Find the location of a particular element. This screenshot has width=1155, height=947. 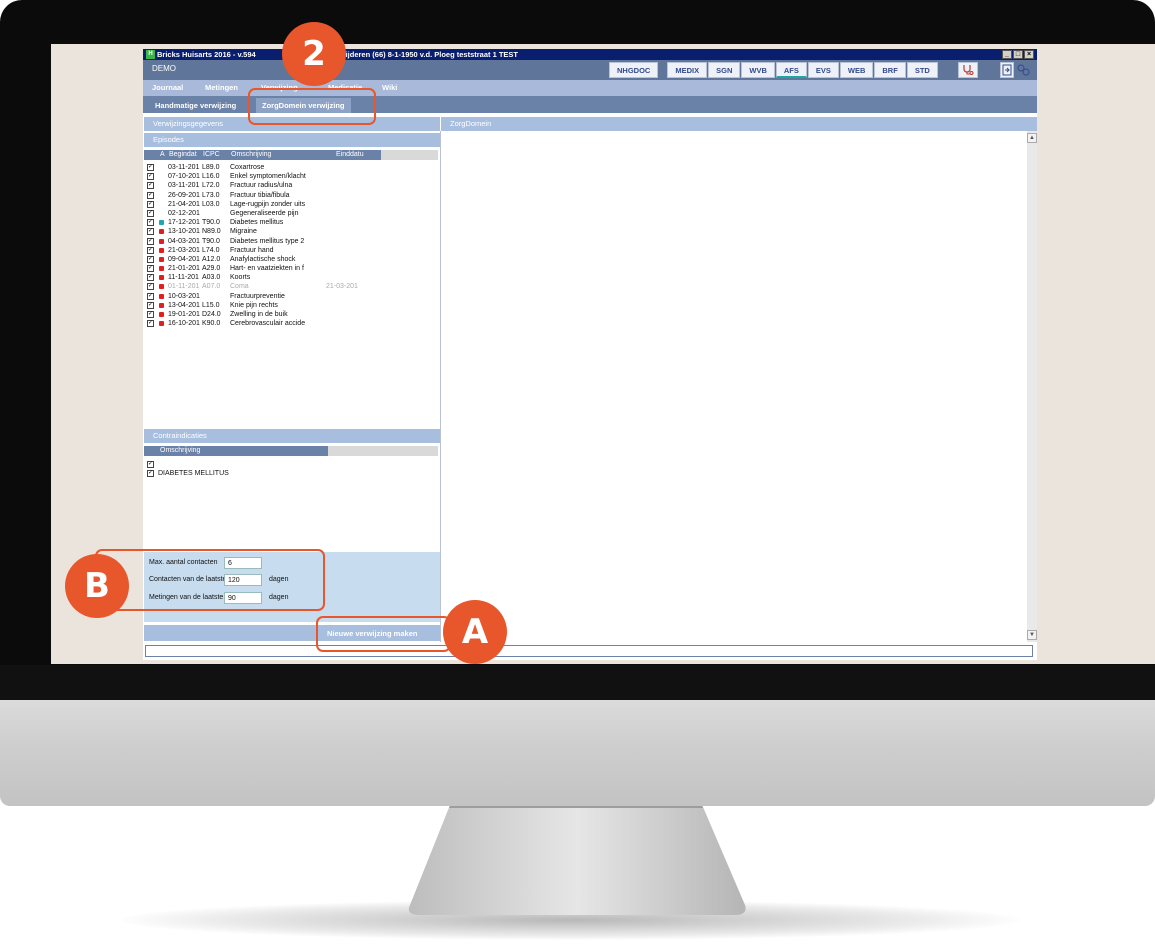

episode-row: ✓ 02-12-201 Gegeneraliseerde pijn is located at coordinates (293, 213).